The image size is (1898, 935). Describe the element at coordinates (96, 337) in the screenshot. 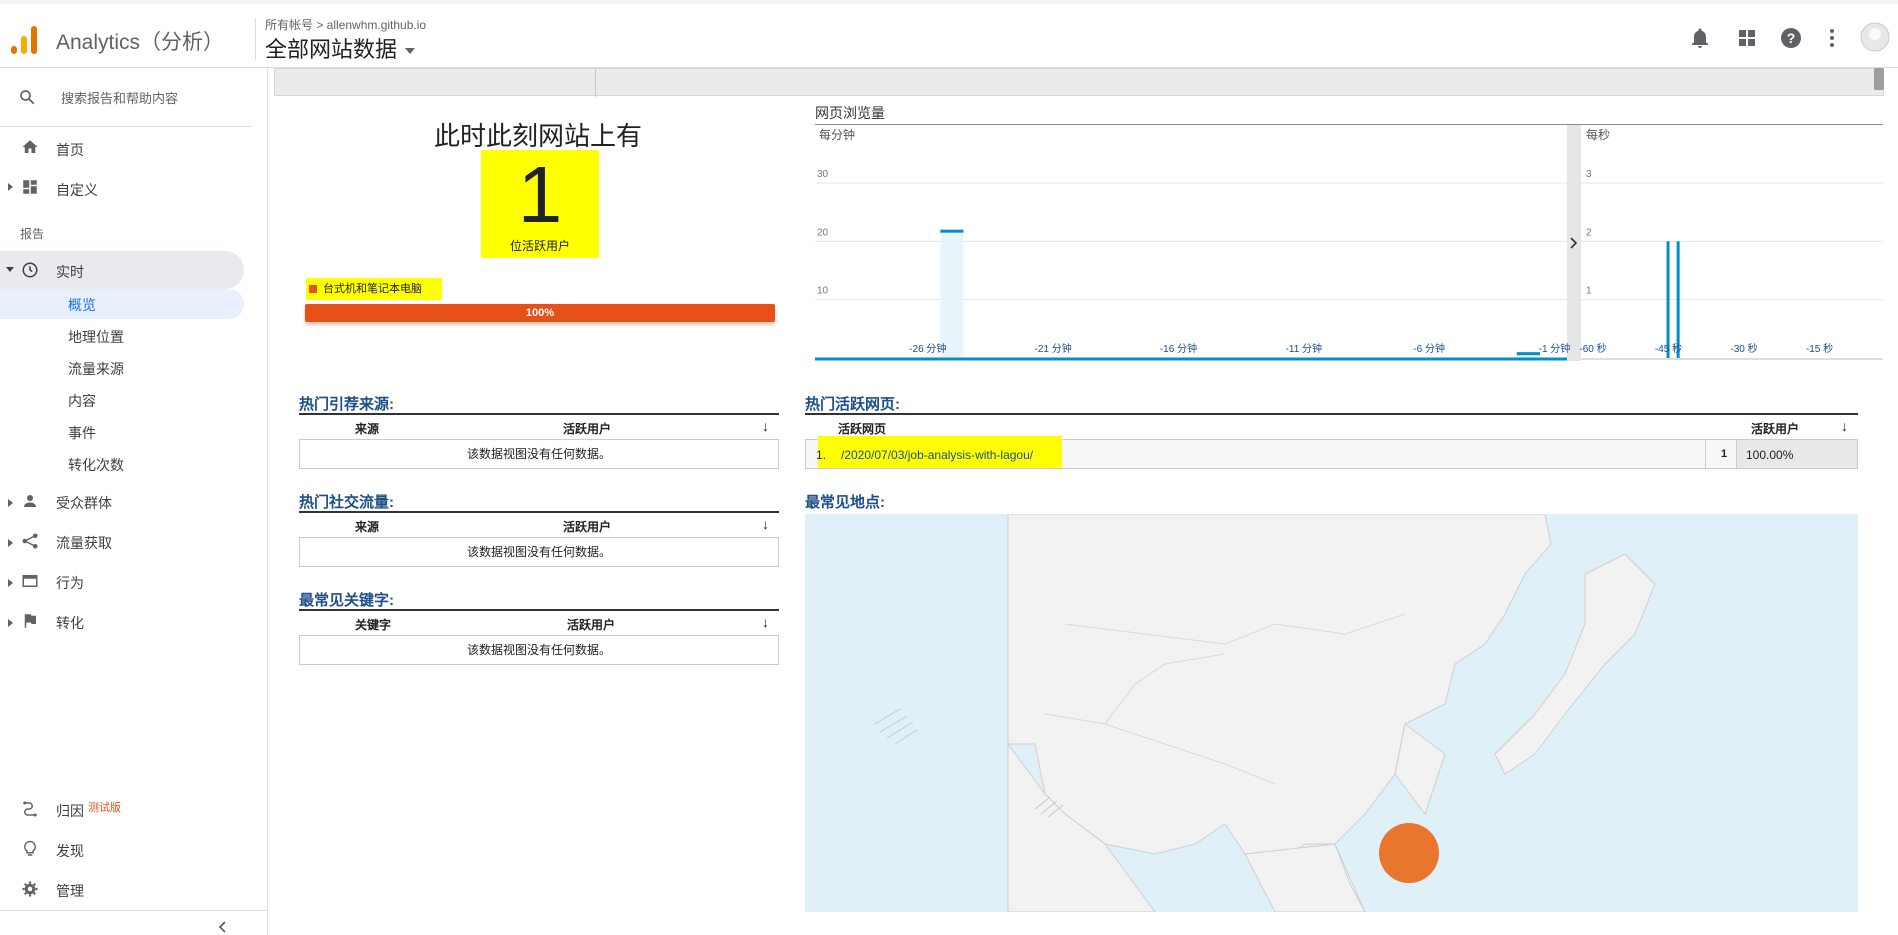

I see `sidebar-subitem-locations: 地理位置` at that location.